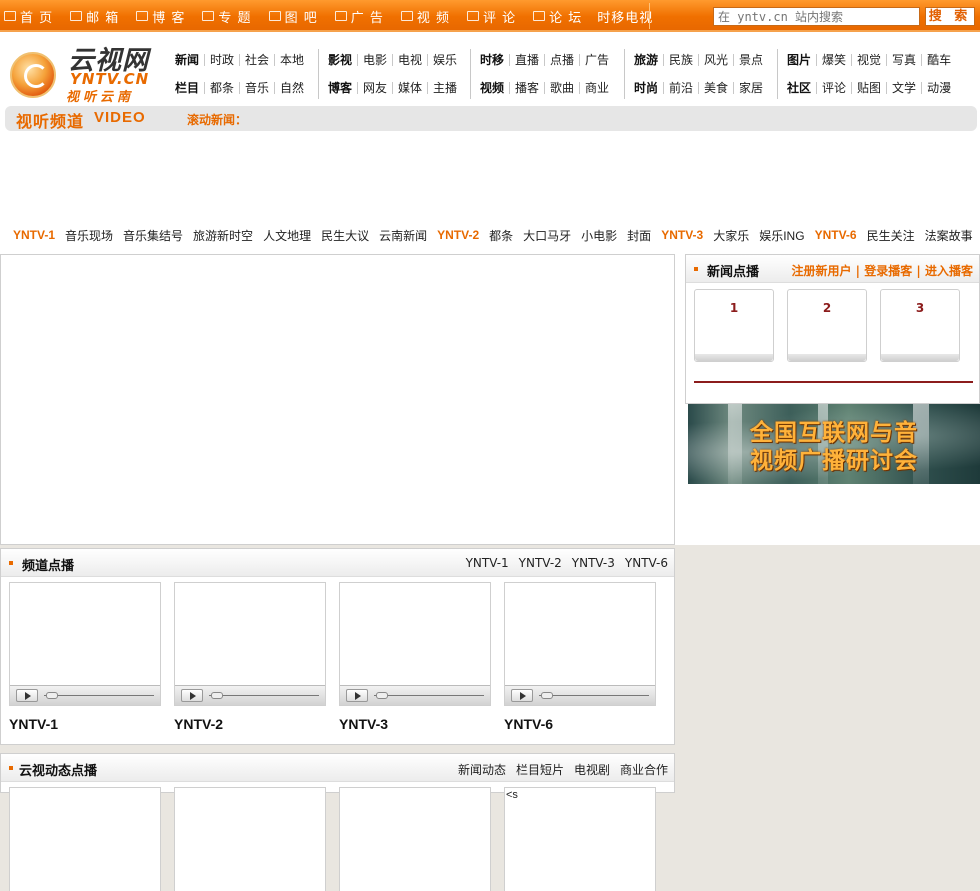 This screenshot has width=980, height=891. I want to click on category-link: 视觉, so click(868, 60).